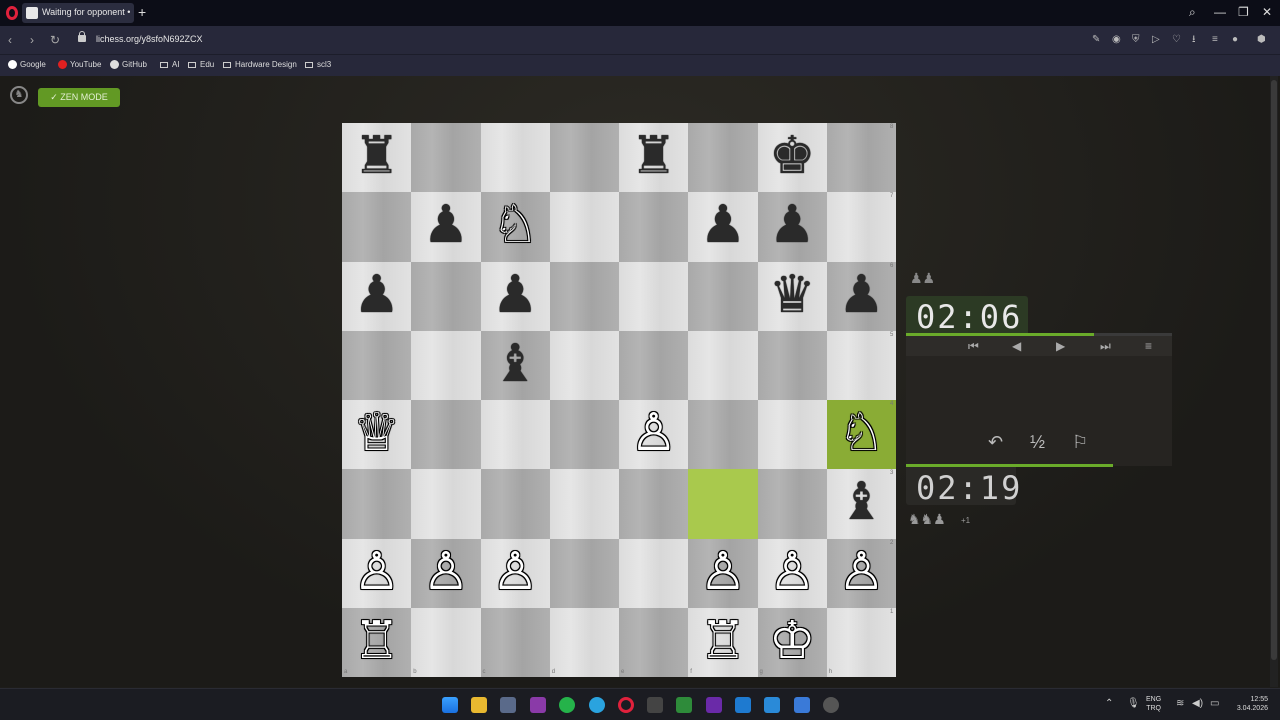 The width and height of the screenshot is (1280, 720). I want to click on extension-icon: ⬢, so click(1261, 40).